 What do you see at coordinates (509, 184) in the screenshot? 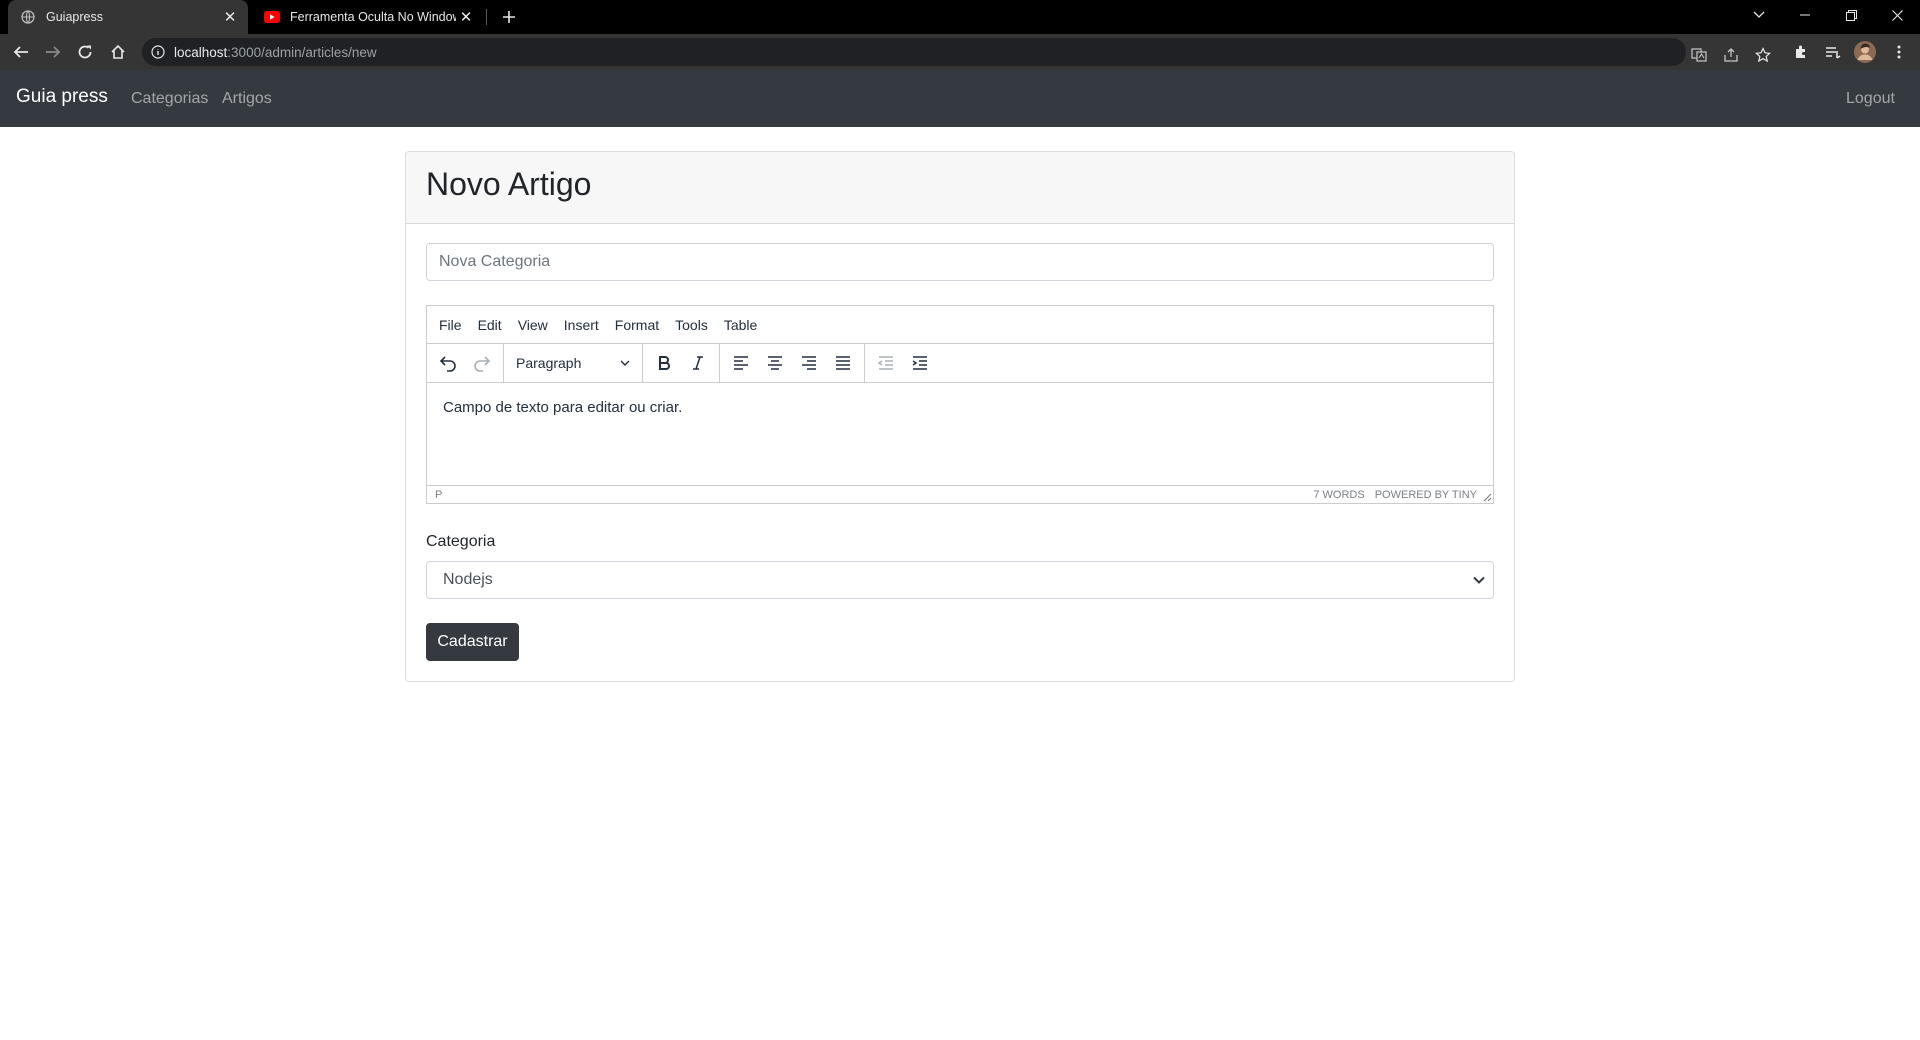
I see `page-title: Novo Artigo` at bounding box center [509, 184].